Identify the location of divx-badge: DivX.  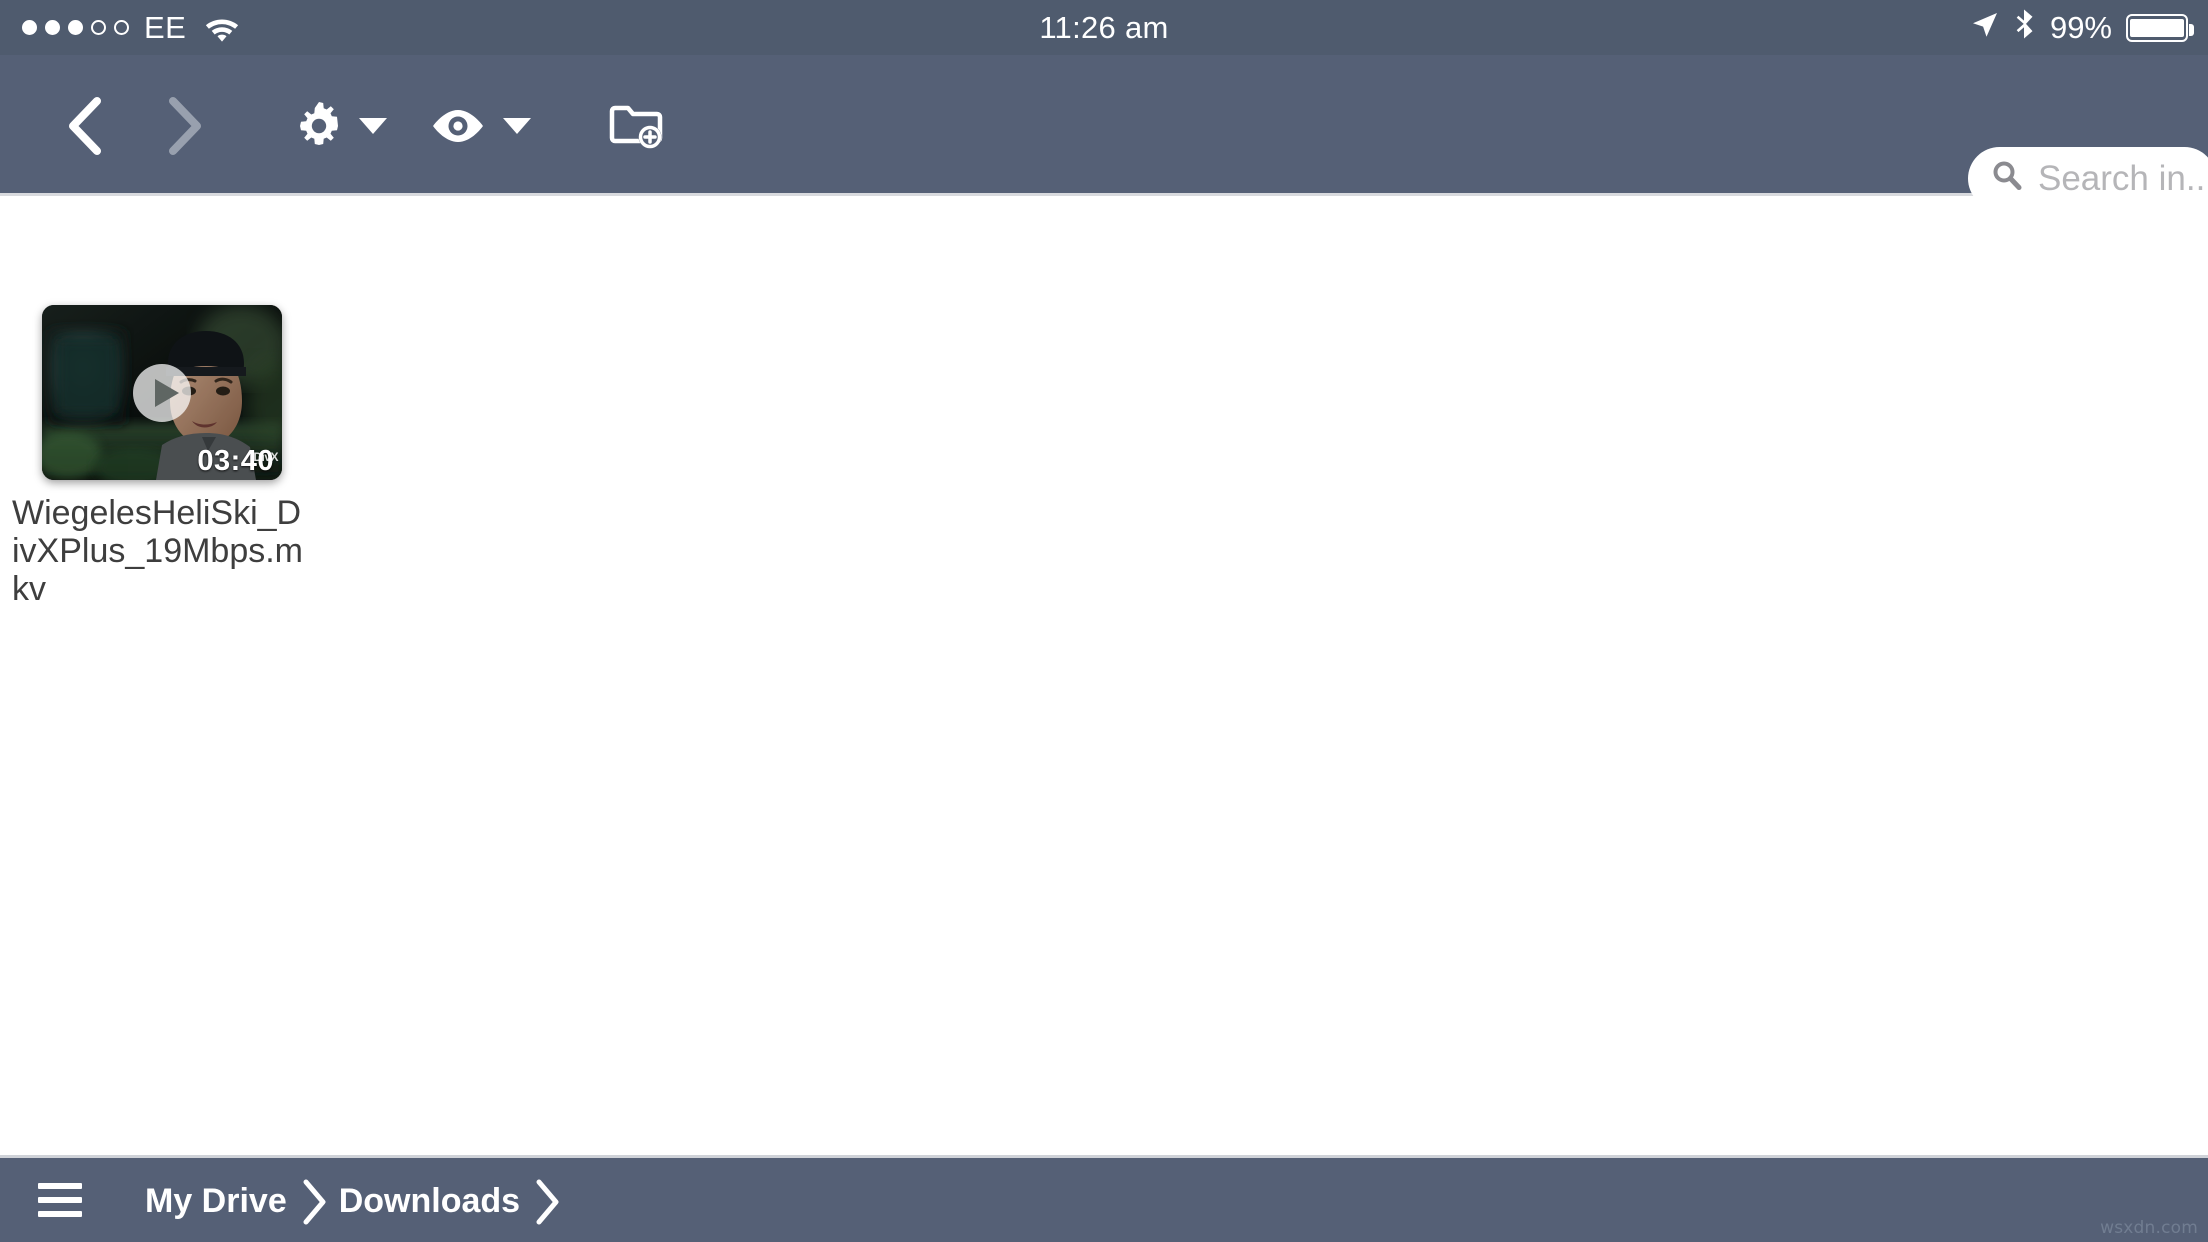
(265, 457).